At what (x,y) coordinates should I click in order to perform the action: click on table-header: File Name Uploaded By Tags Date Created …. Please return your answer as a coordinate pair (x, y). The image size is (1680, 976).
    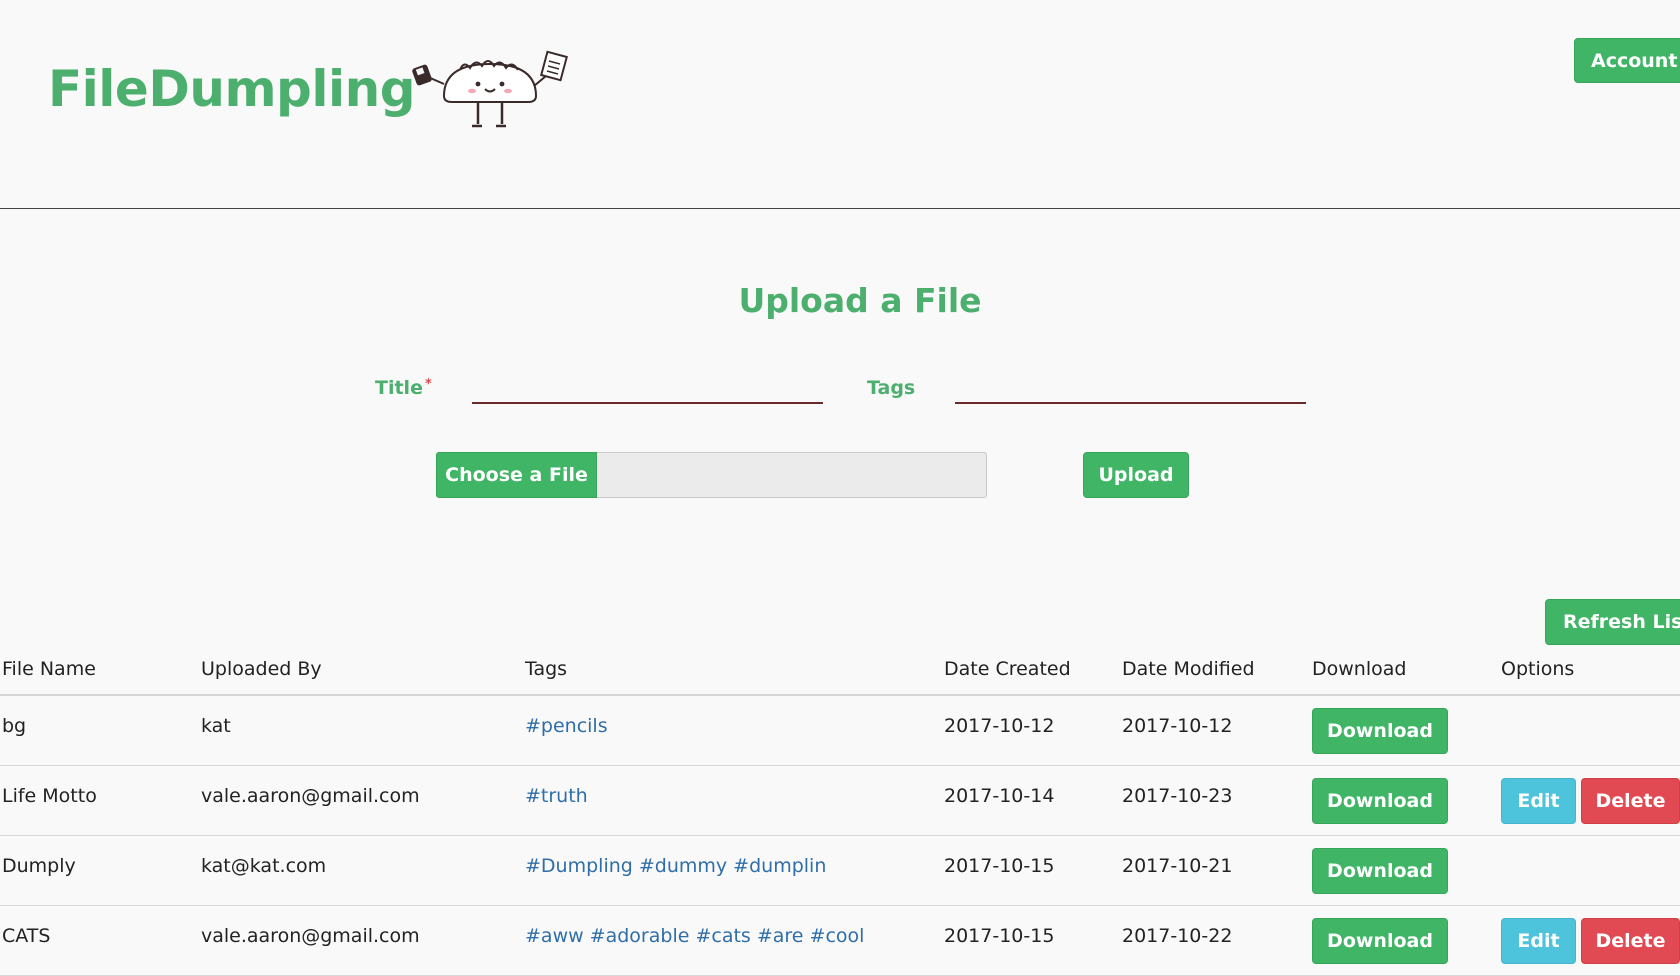
    Looking at the image, I should click on (840, 672).